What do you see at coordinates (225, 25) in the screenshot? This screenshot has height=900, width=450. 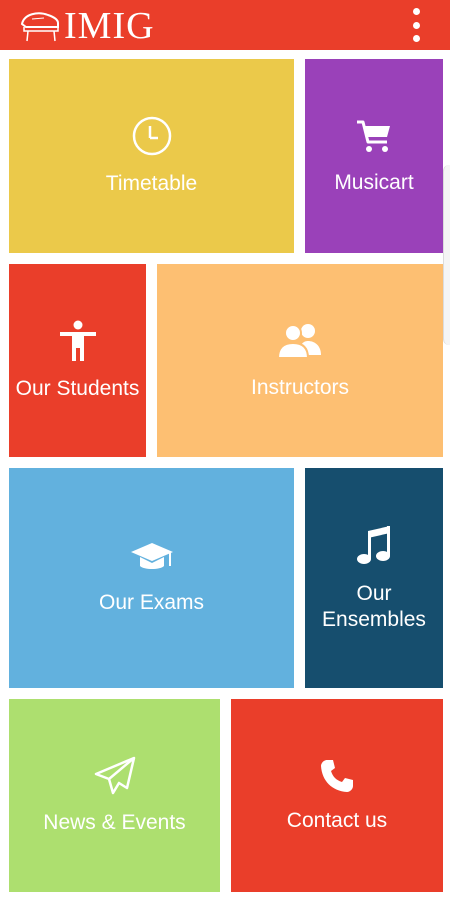 I see `app-bar: IMIG` at bounding box center [225, 25].